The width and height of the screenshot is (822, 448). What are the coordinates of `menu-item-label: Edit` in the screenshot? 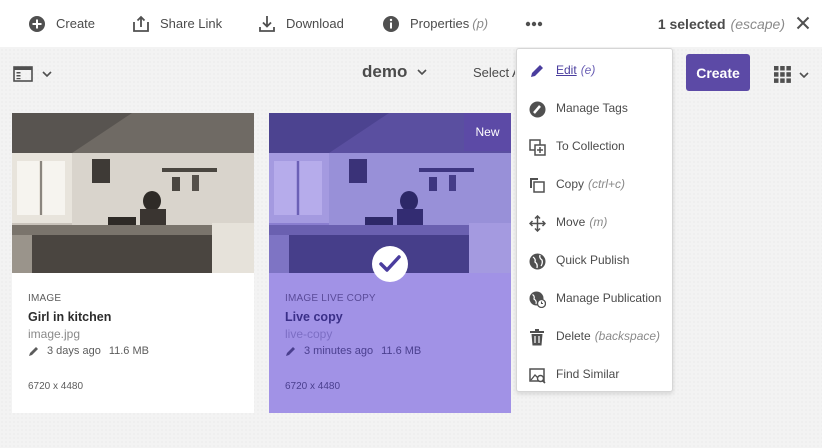 It's located at (566, 70).